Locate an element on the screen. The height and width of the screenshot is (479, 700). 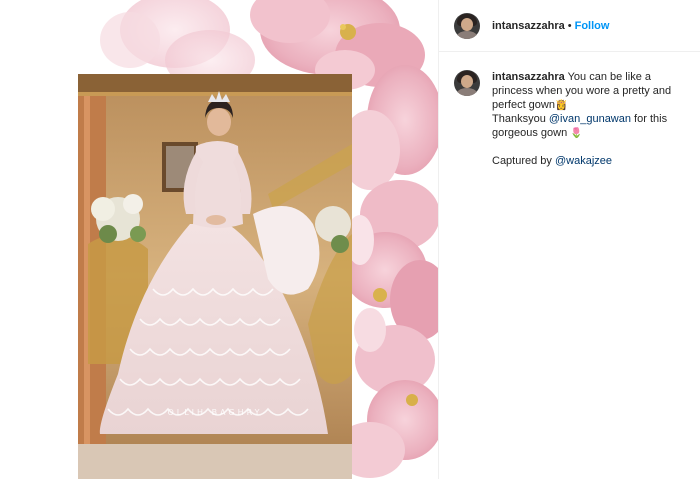
caption-line3-prefix: Captured by is located at coordinates (523, 161).